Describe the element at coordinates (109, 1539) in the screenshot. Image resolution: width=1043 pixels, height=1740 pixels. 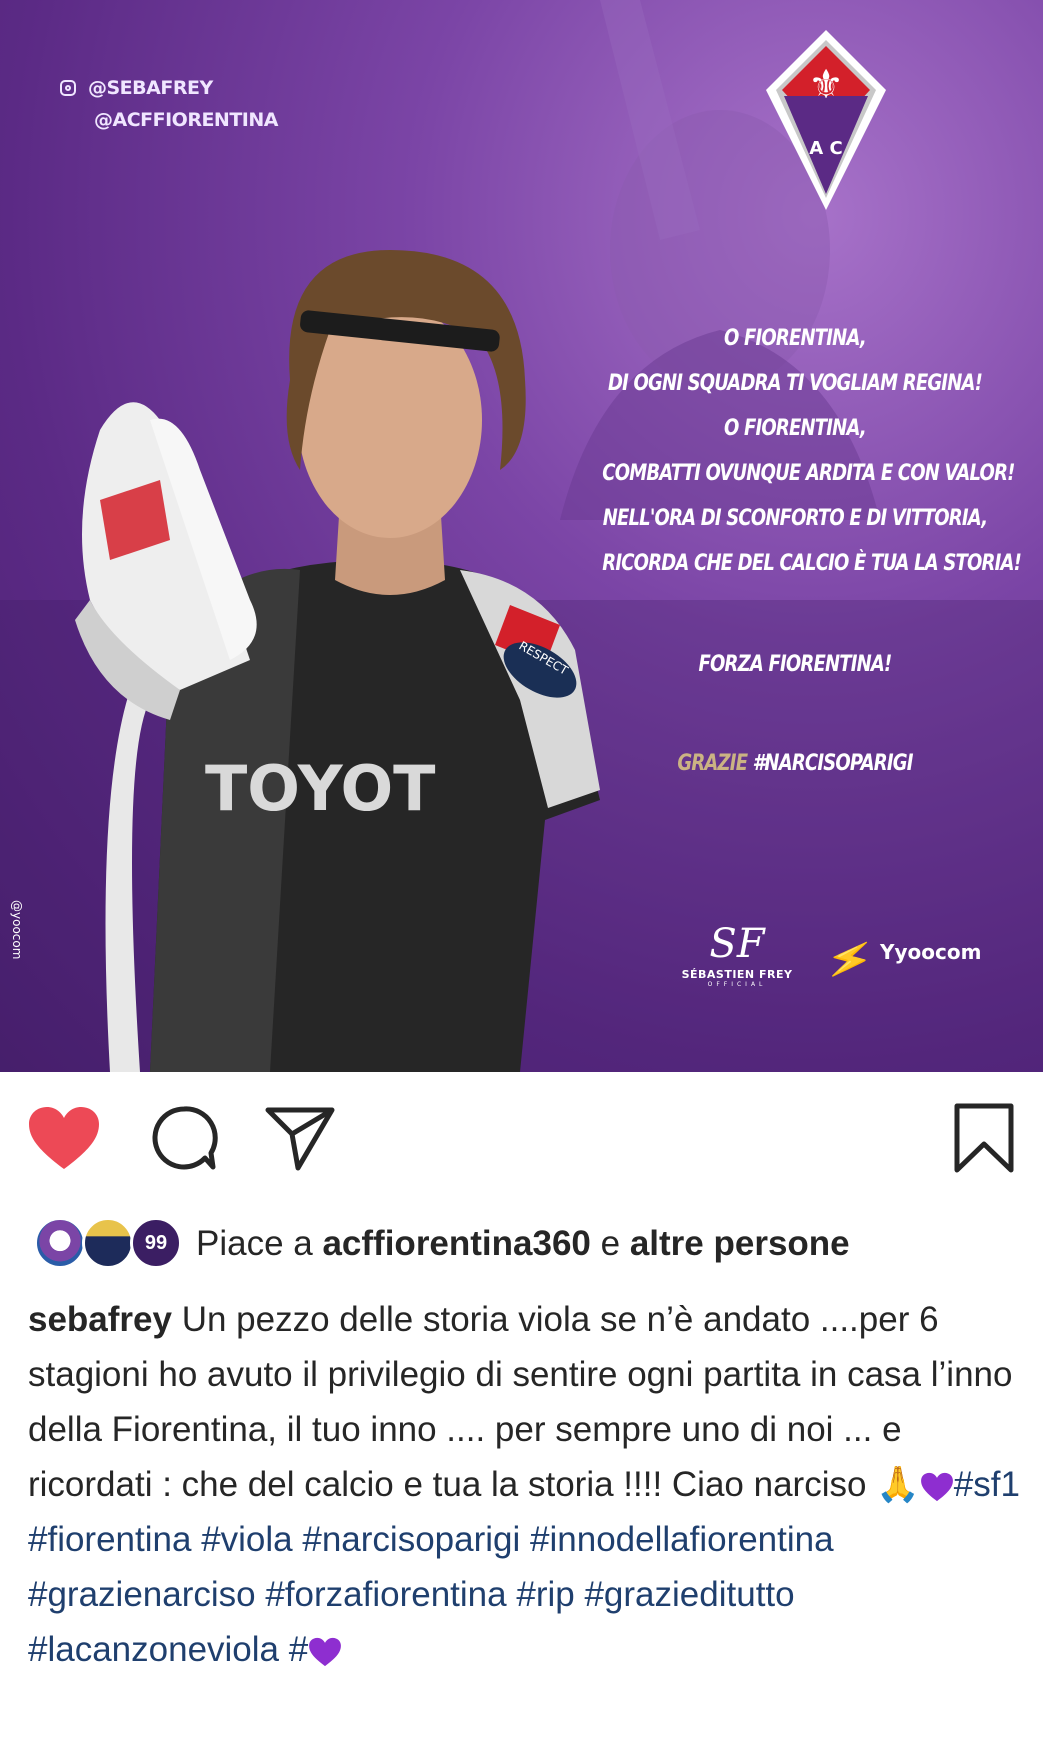
I see `hashtag-link: #fiorentina` at that location.